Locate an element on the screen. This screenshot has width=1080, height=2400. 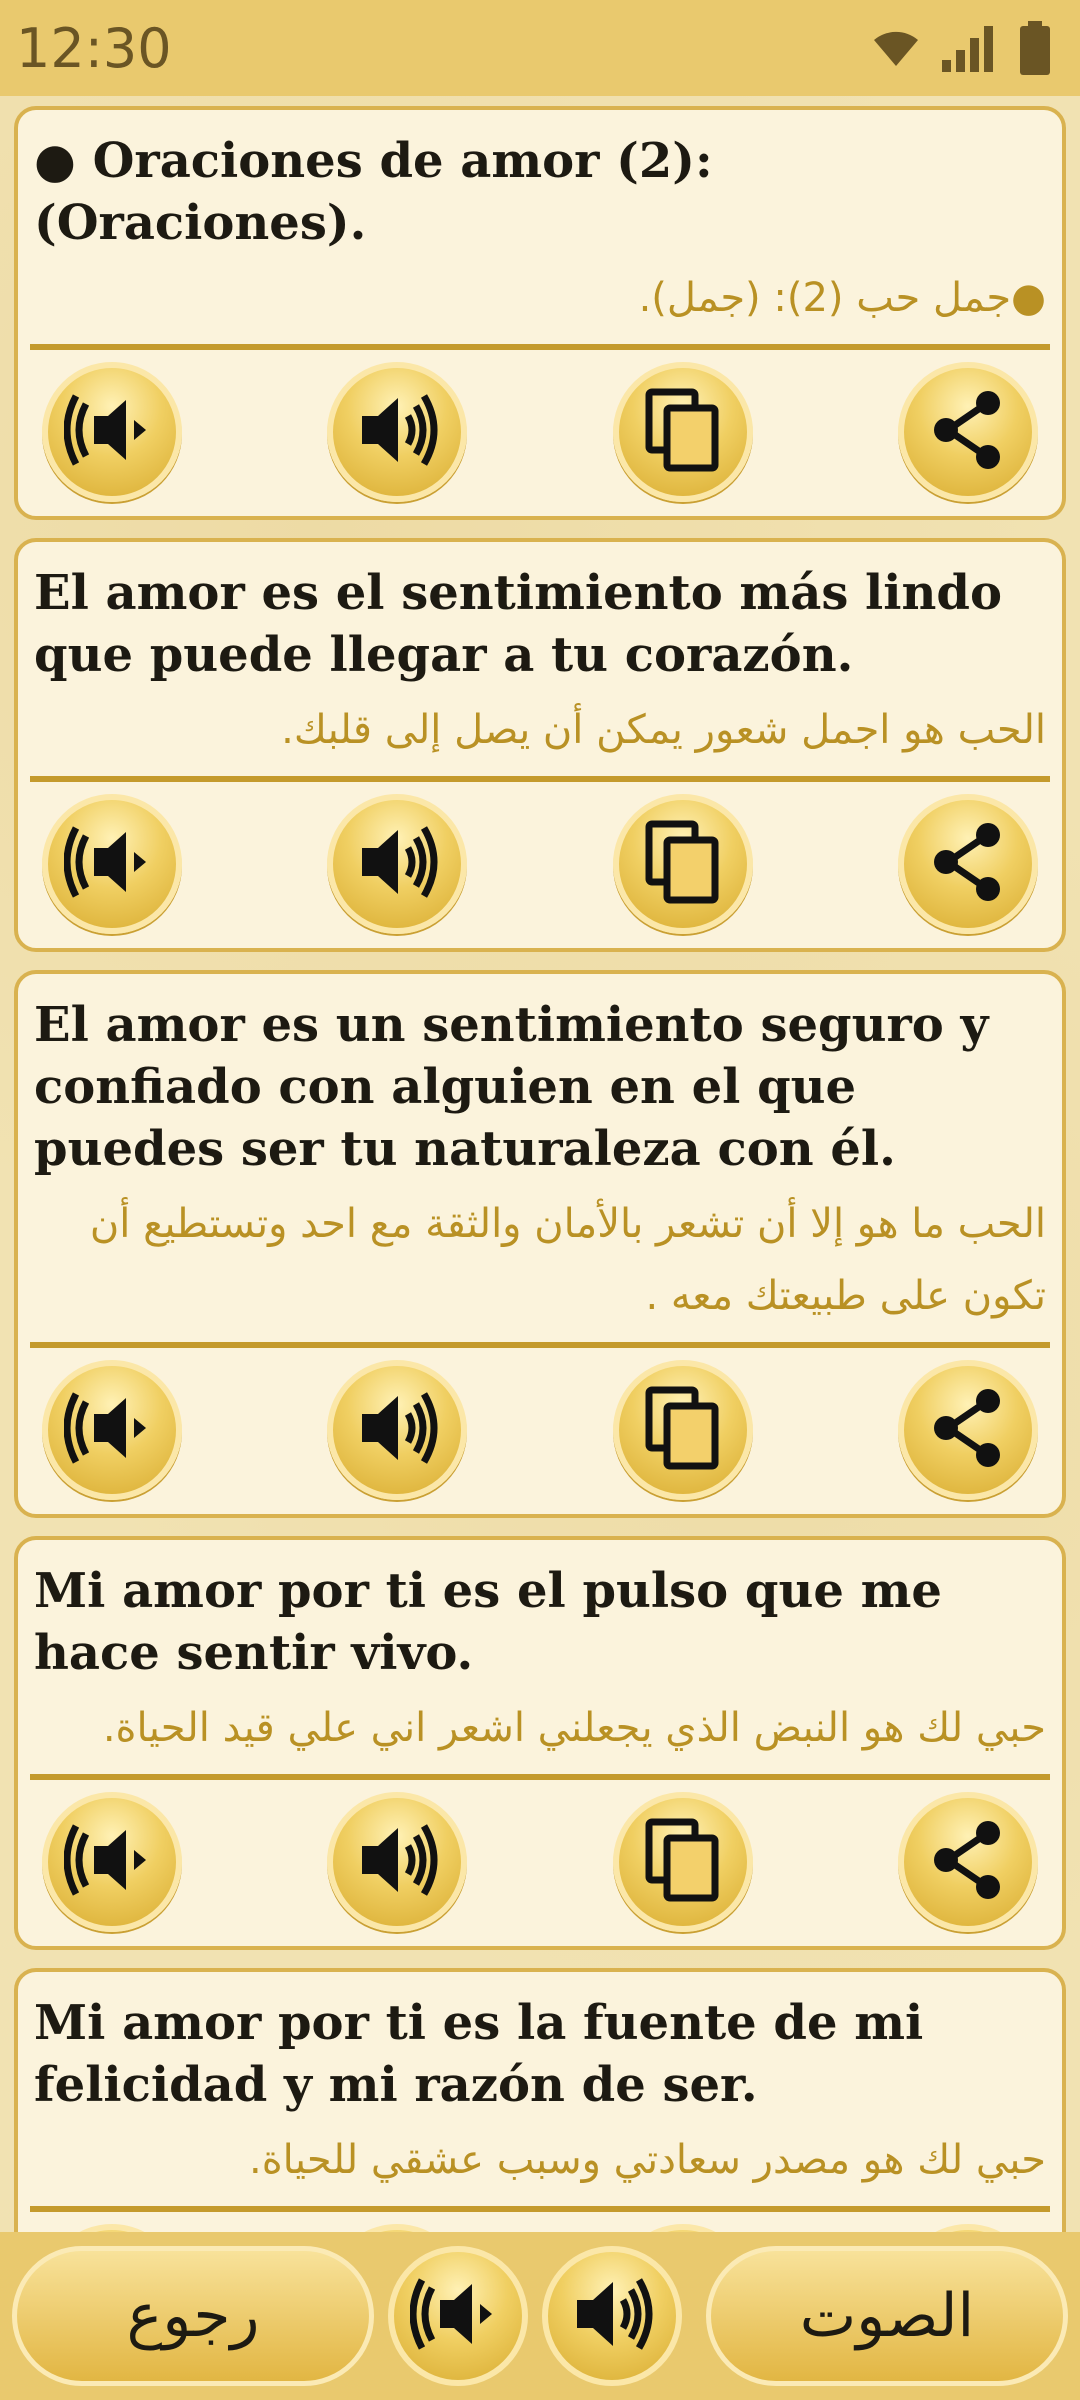
bottom-bar: رجوع الصوت is located at coordinates (540, 2316).